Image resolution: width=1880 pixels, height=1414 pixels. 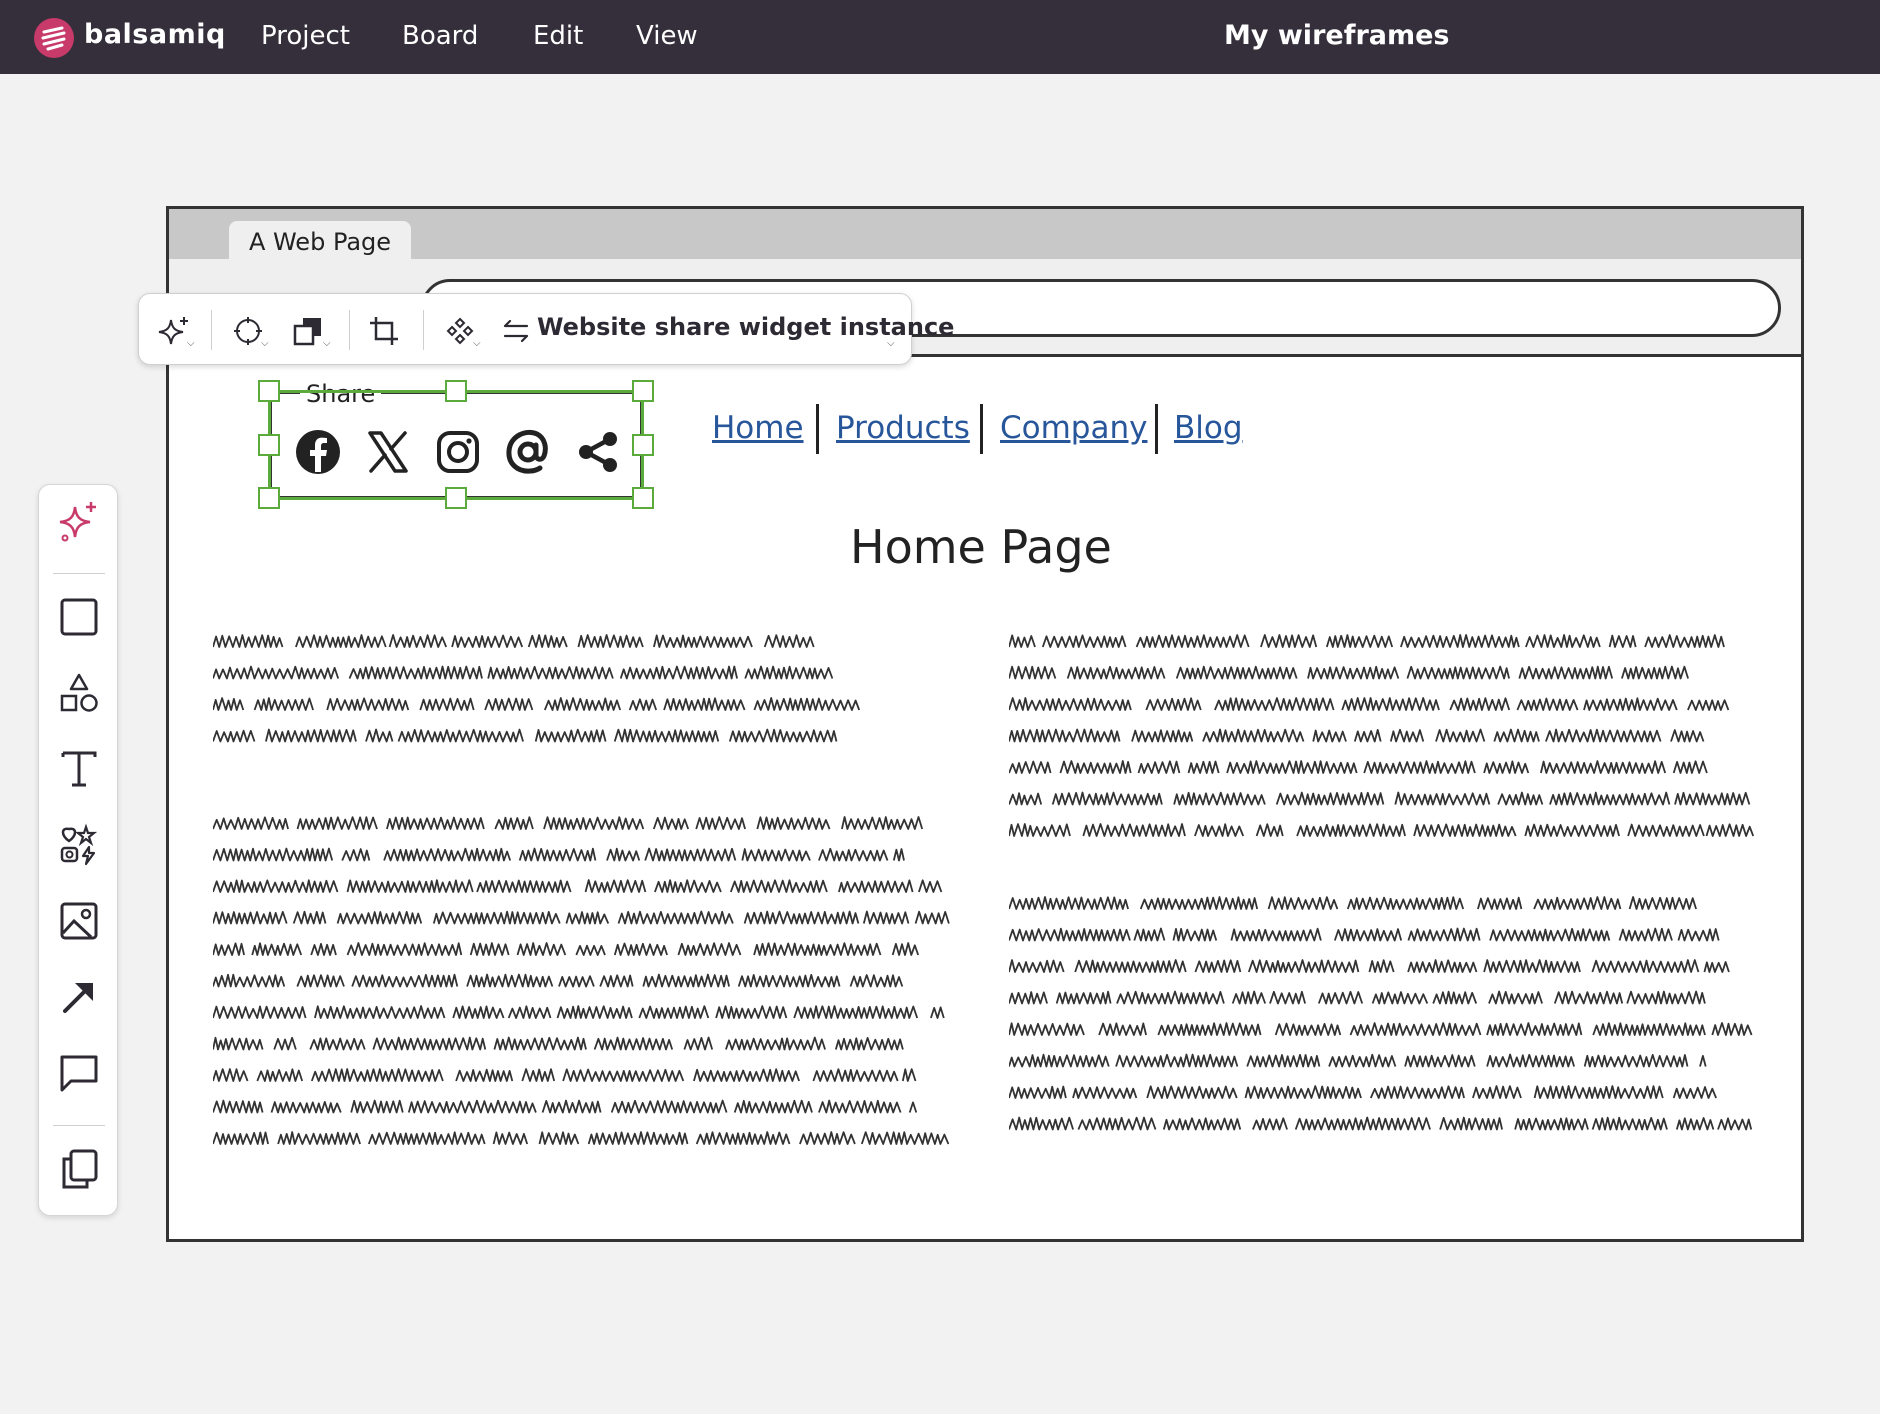 What do you see at coordinates (79, 997) in the screenshot?
I see `arrow-icon` at bounding box center [79, 997].